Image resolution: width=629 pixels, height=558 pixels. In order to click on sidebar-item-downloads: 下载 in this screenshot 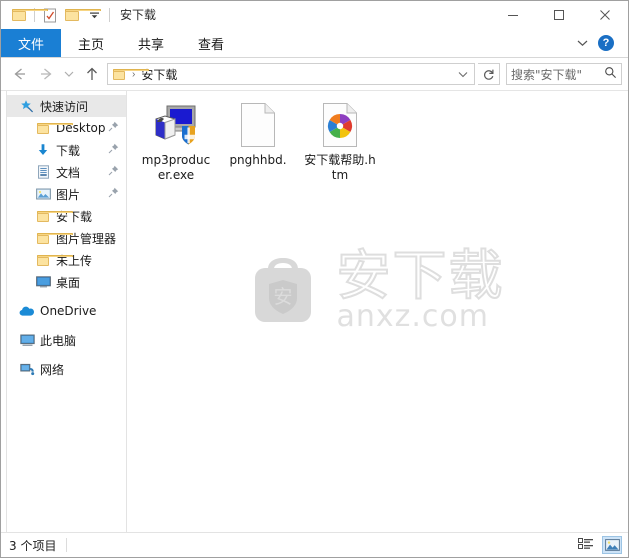, I will do `click(66, 150)`.